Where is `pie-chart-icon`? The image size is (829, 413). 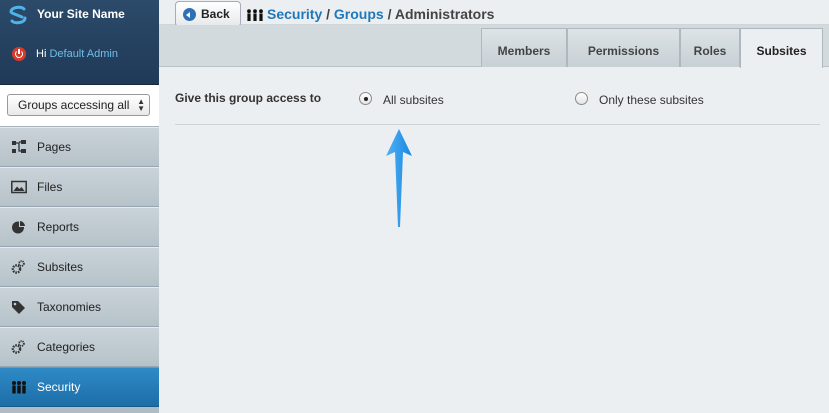 pie-chart-icon is located at coordinates (19, 227).